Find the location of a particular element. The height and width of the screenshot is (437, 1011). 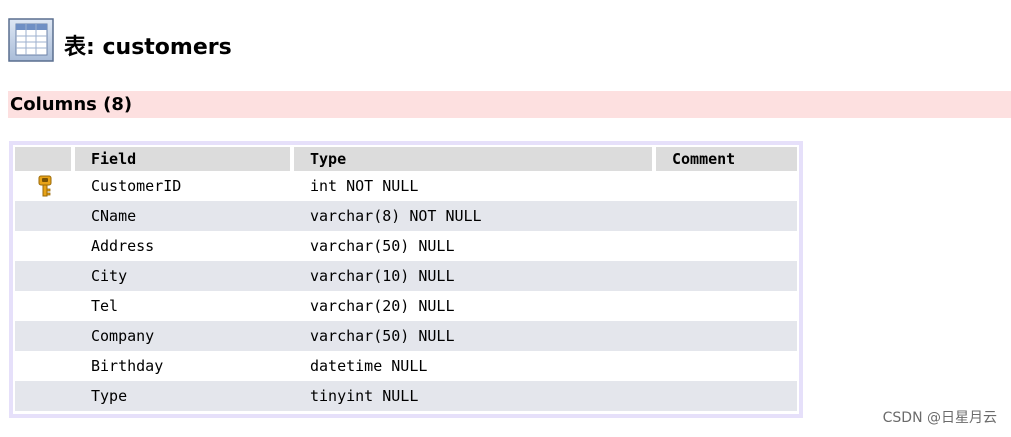

table-header-row: Field Type Comment is located at coordinates (406, 159).